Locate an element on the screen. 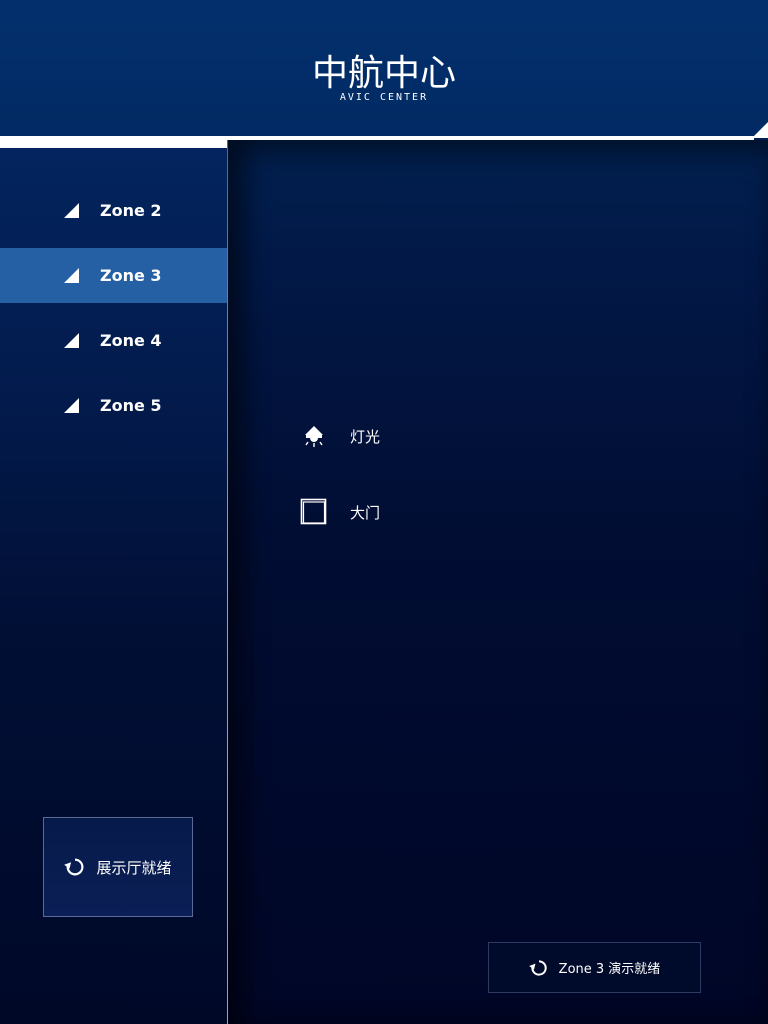 The width and height of the screenshot is (768, 1024). sidebar-item-zone-2: Zone 2 is located at coordinates (113, 210).